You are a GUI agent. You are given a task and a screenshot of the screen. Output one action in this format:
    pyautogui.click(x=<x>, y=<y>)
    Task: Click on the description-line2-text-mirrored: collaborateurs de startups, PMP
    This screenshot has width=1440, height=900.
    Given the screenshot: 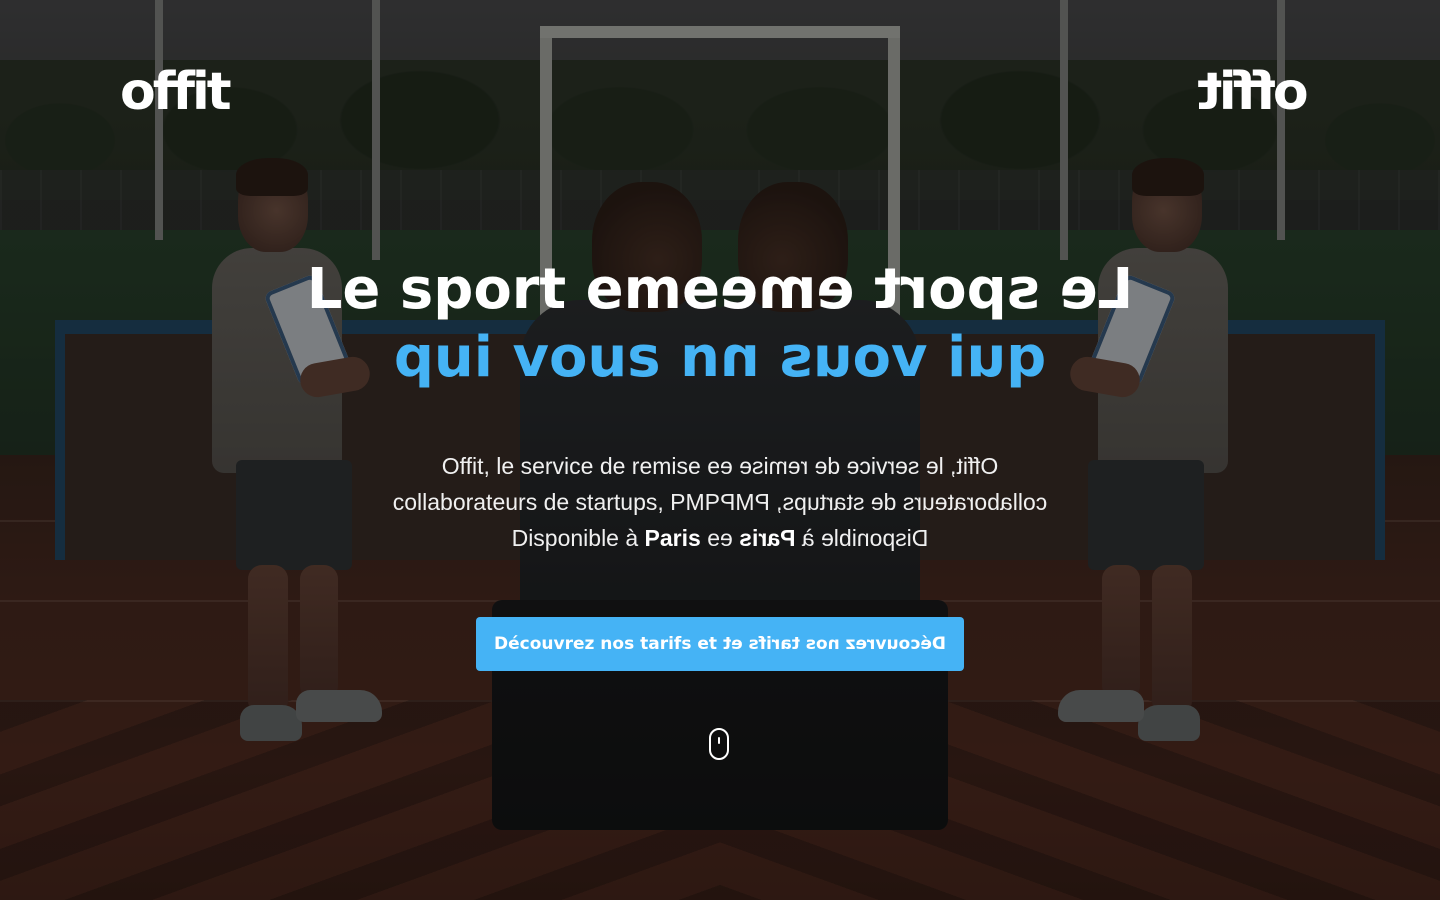 What is the action you would take?
    pyautogui.click(x=884, y=502)
    